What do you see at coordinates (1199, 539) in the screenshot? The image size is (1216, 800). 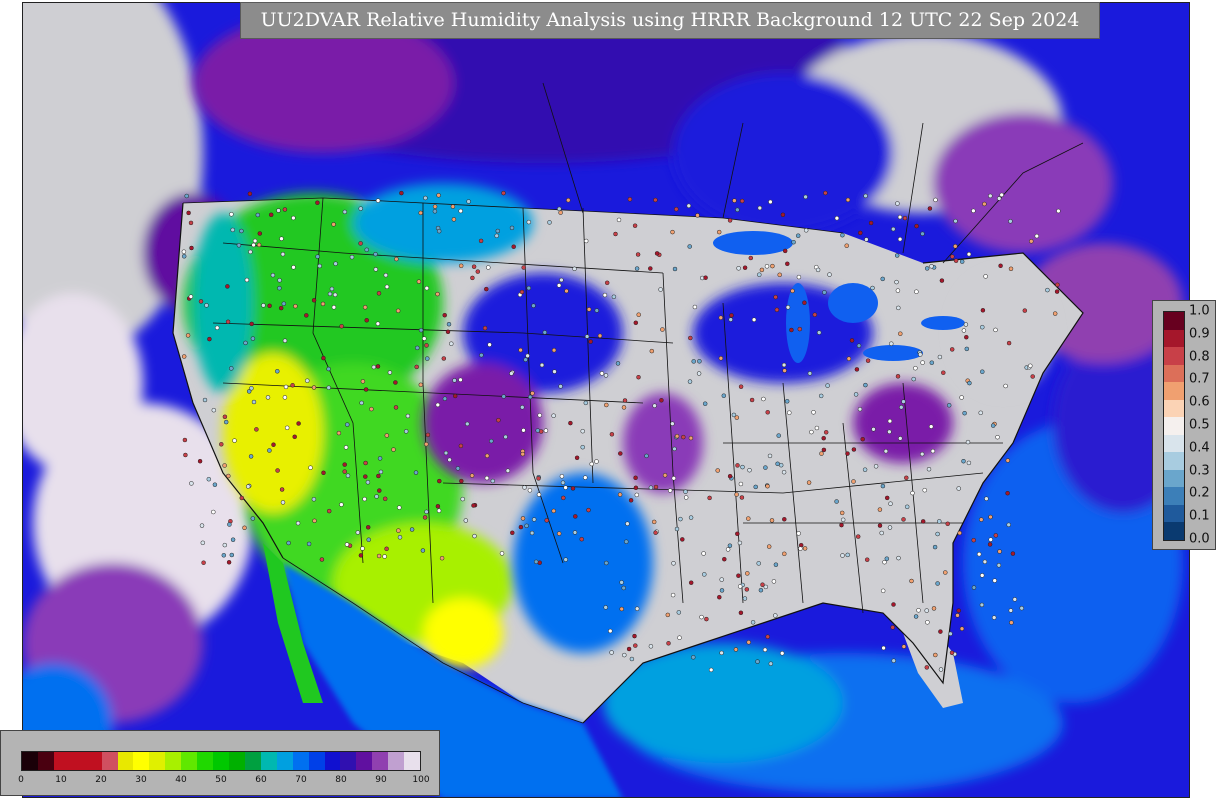 I see `ratio-tick-label: 0.0` at bounding box center [1199, 539].